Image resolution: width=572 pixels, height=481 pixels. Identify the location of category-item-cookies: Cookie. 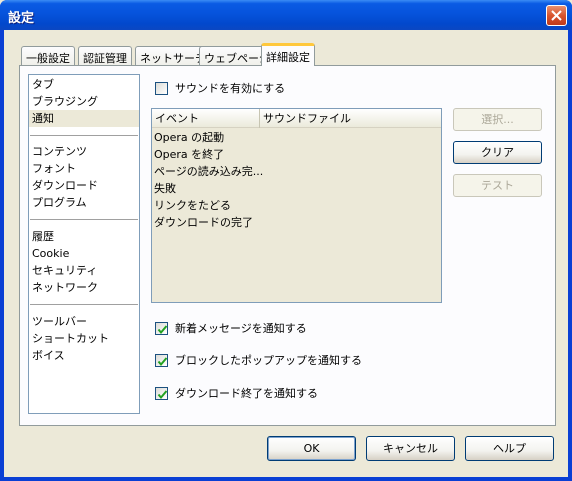
(84, 253).